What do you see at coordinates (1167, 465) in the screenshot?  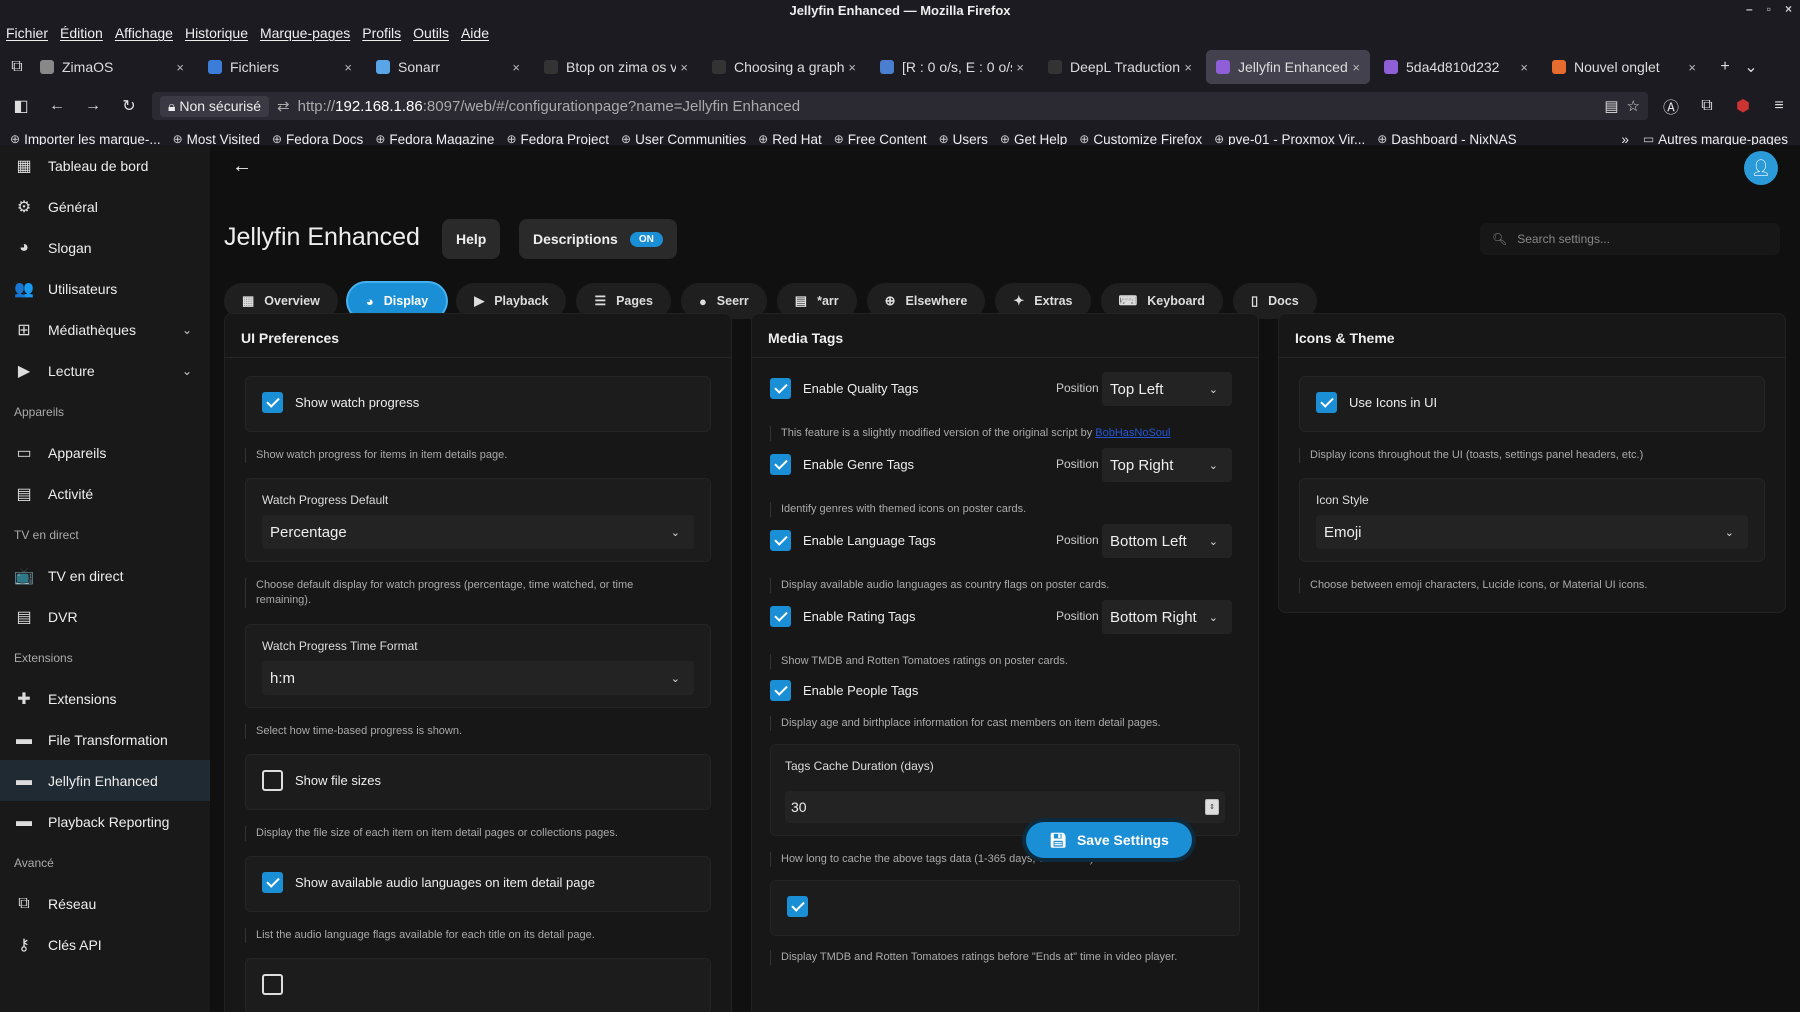 I see `genre-position-select: Top Right ⌄` at bounding box center [1167, 465].